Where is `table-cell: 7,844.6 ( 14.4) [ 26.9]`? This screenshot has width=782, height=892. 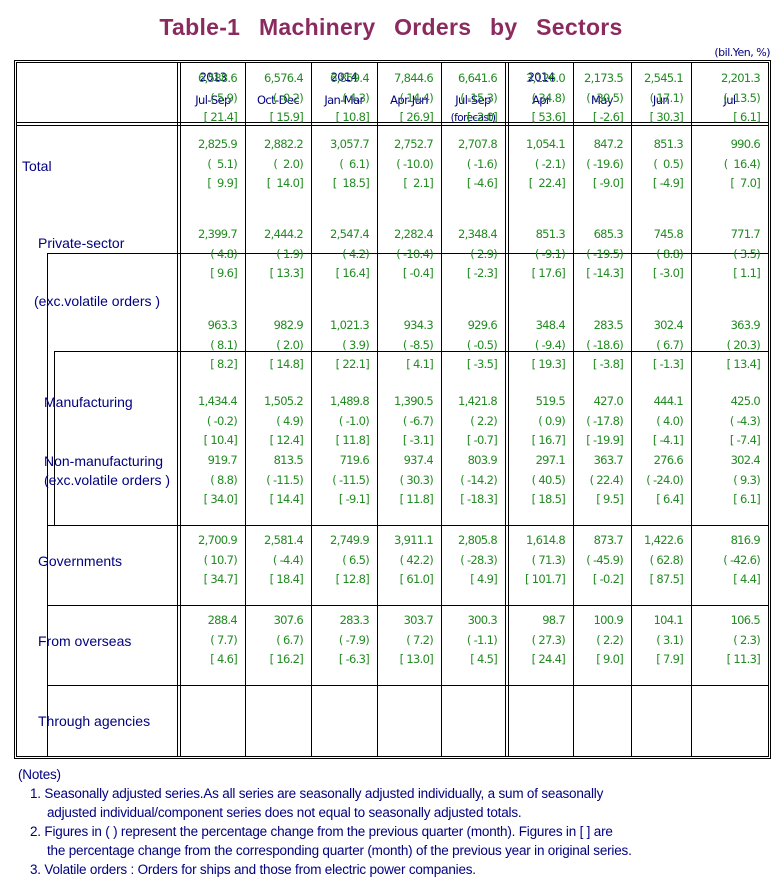
table-cell: 7,844.6 ( 14.4) [ 26.9] is located at coordinates (405, 98).